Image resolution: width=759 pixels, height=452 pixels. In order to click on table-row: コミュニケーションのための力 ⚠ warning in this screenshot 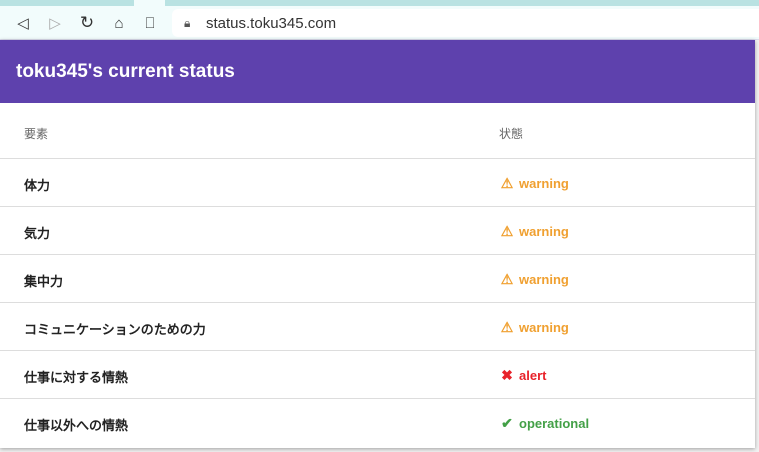, I will do `click(377, 327)`.